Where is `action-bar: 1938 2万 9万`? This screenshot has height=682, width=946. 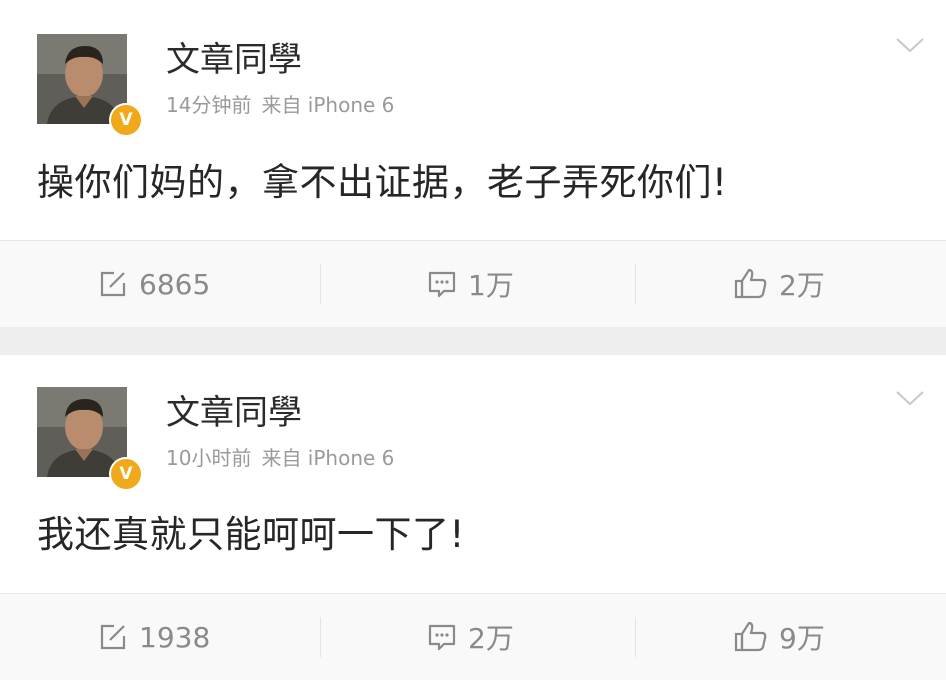 action-bar: 1938 2万 9万 is located at coordinates (473, 636).